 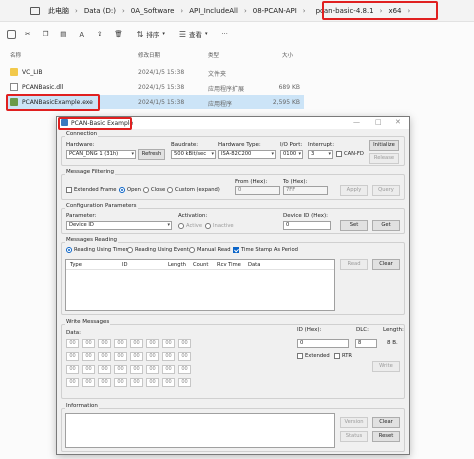 What do you see at coordinates (265, 250) in the screenshot?
I see `time-stamp-as-period-checkbox: Time Stamp As Period` at bounding box center [265, 250].